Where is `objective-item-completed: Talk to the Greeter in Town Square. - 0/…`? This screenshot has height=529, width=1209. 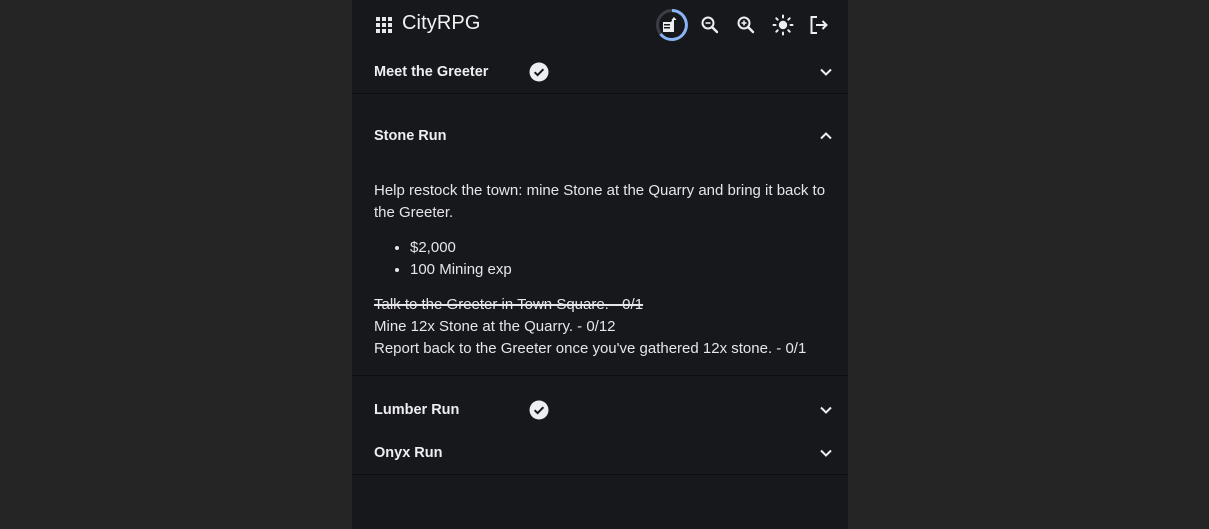
objective-item-completed: Talk to the Greeter in Town Square. - 0/… is located at coordinates (509, 304).